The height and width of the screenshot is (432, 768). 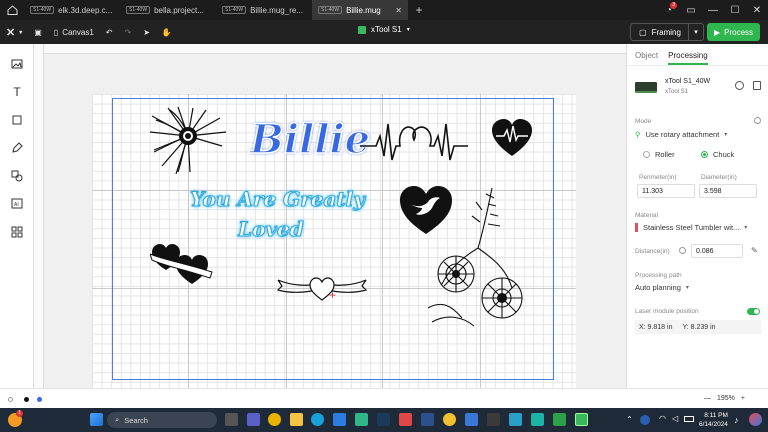 What do you see at coordinates (449, 419) in the screenshot?
I see `app-icon-yellow` at bounding box center [449, 419].